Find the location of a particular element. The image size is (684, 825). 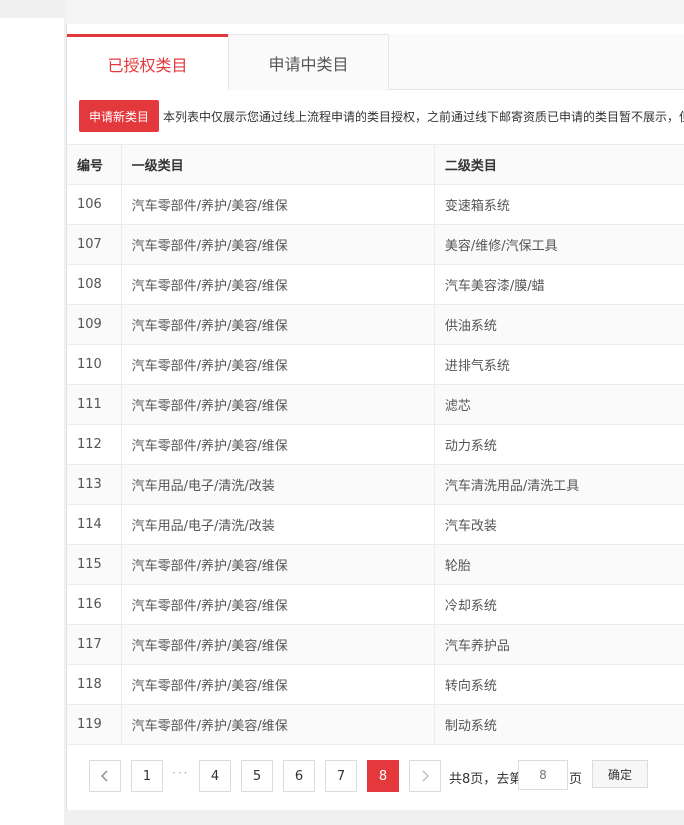

table-row: 117 汽车零部件/养护/美容/维保 汽车养护品 is located at coordinates (375, 644).